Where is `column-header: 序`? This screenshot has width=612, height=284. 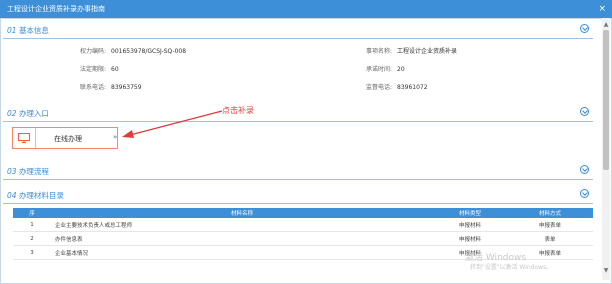
column-header: 序 is located at coordinates (32, 213).